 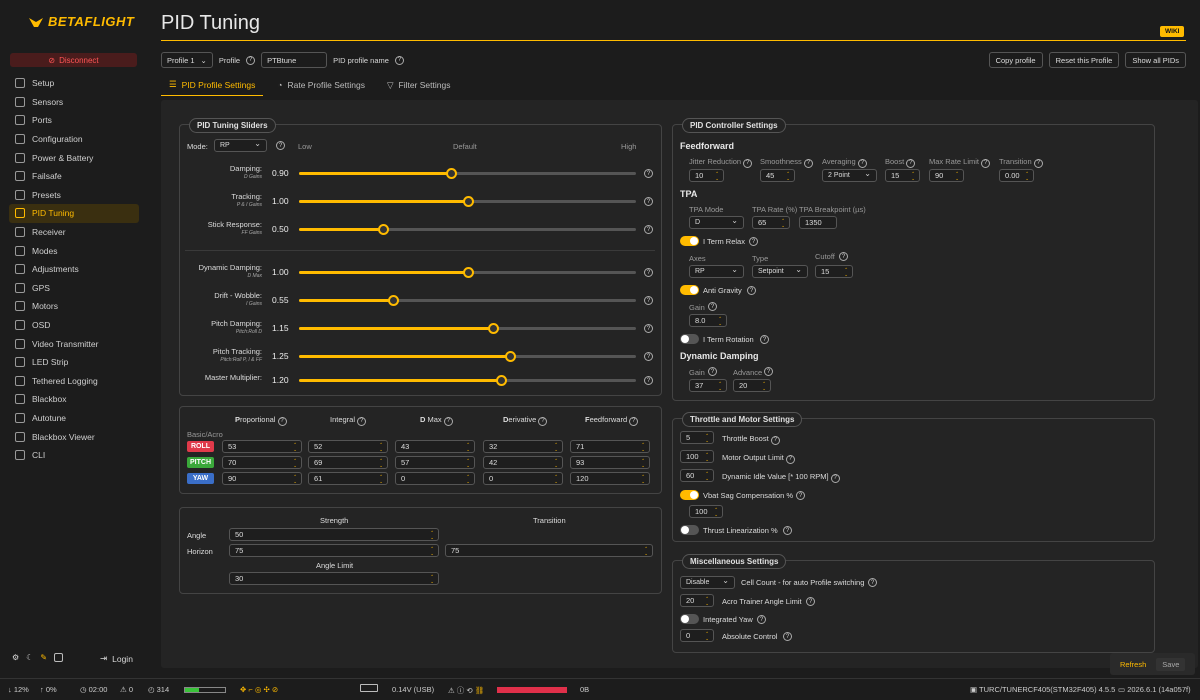 I want to click on horizon-transition-input: 75 ⌃ ⌄, so click(x=549, y=550).